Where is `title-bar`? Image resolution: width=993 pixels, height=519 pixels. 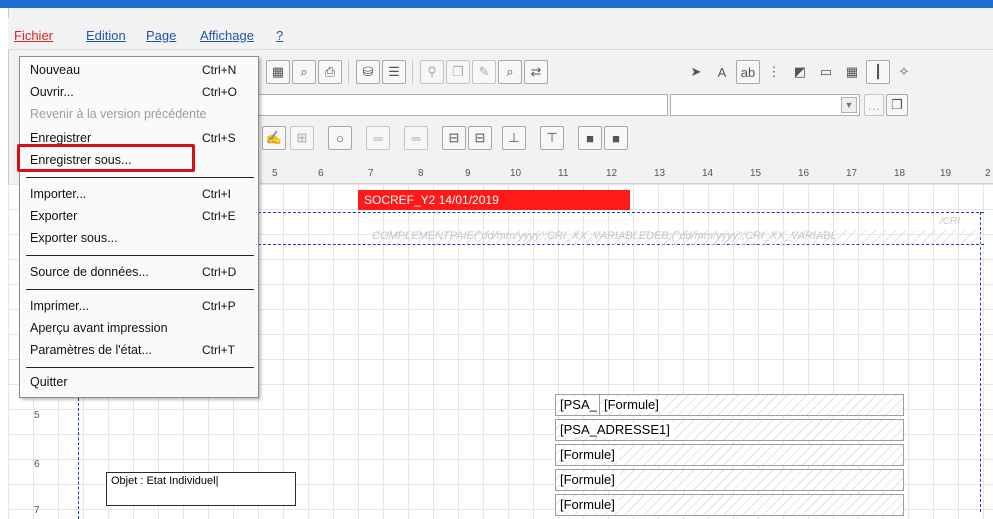 title-bar is located at coordinates (496, 4).